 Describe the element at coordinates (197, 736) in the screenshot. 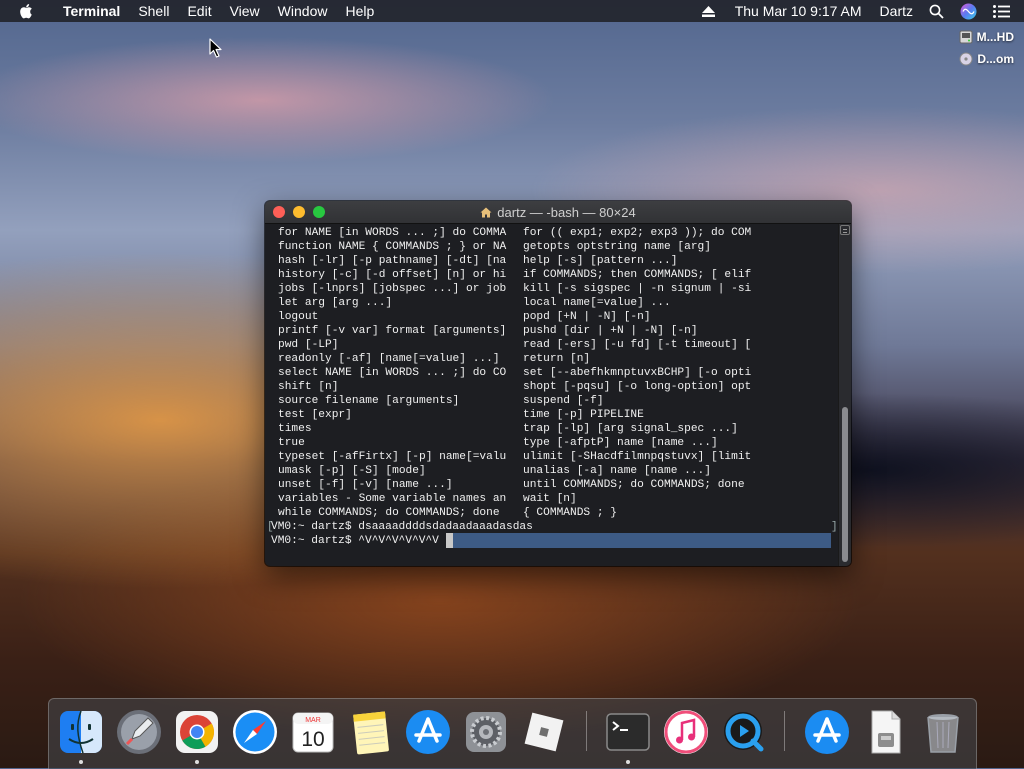

I see `dock-chrome` at that location.